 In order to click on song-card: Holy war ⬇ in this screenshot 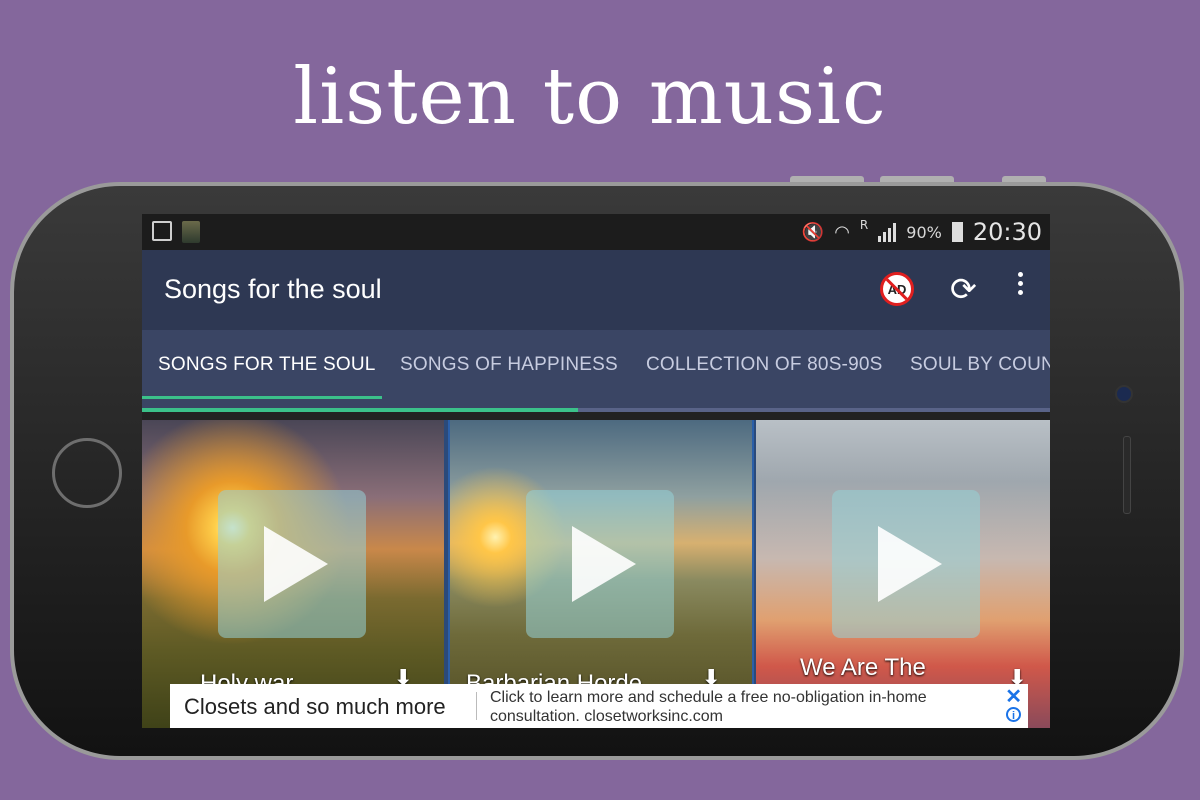, I will do `click(293, 574)`.